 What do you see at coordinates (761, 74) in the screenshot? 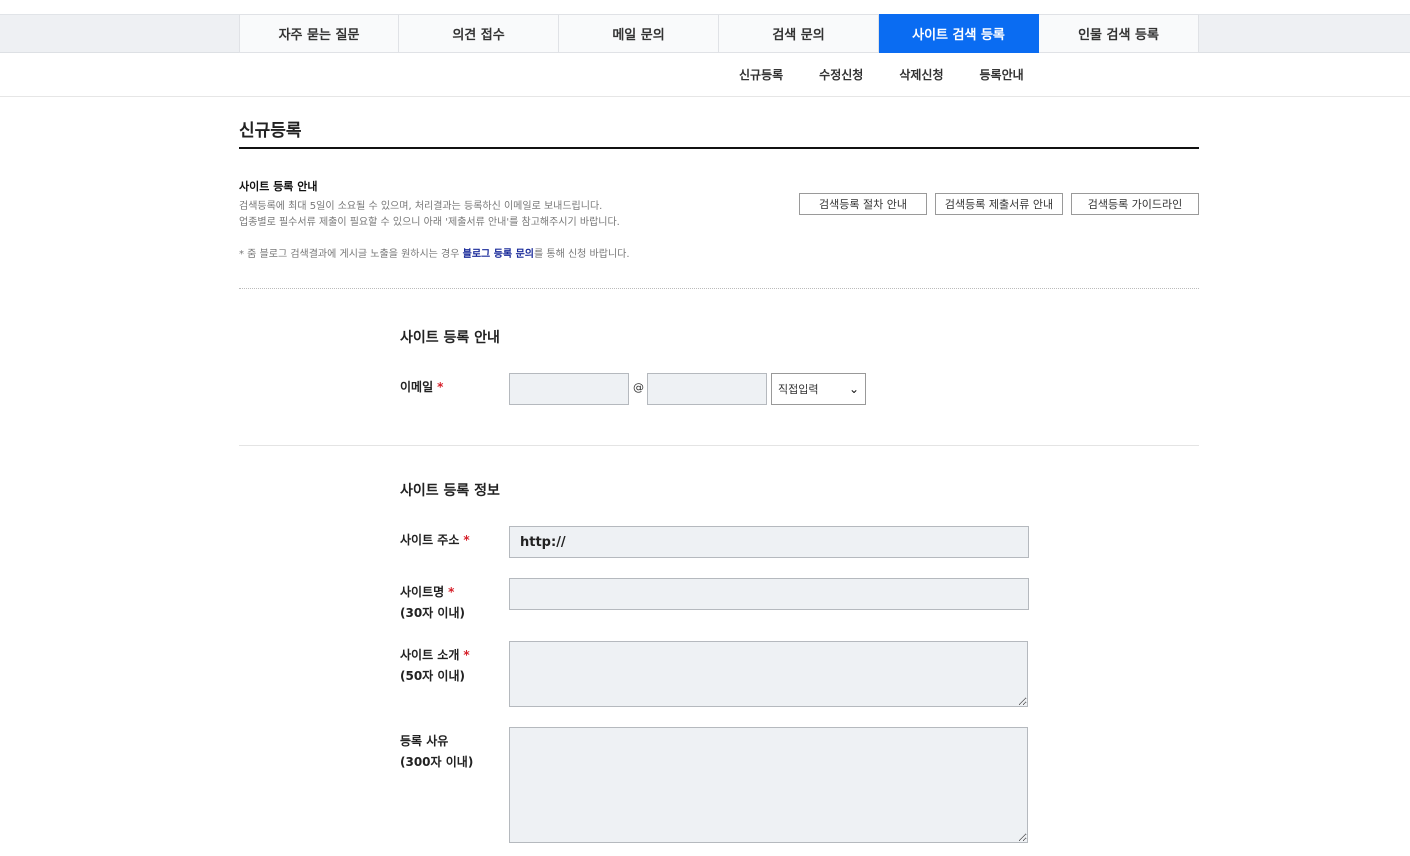
I see `subnav-new-registration: 신규등록` at bounding box center [761, 74].